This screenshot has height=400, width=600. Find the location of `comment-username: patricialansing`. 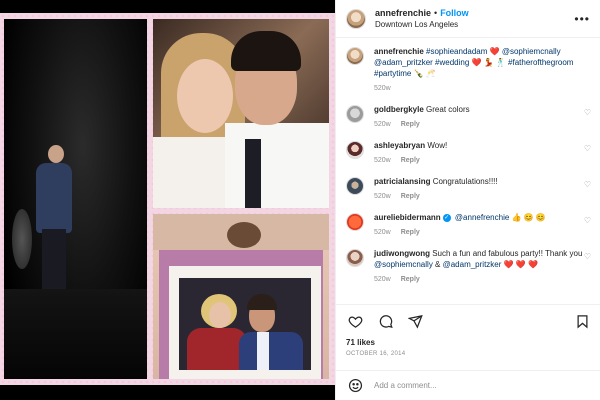

comment-username: patricialansing is located at coordinates (402, 181).